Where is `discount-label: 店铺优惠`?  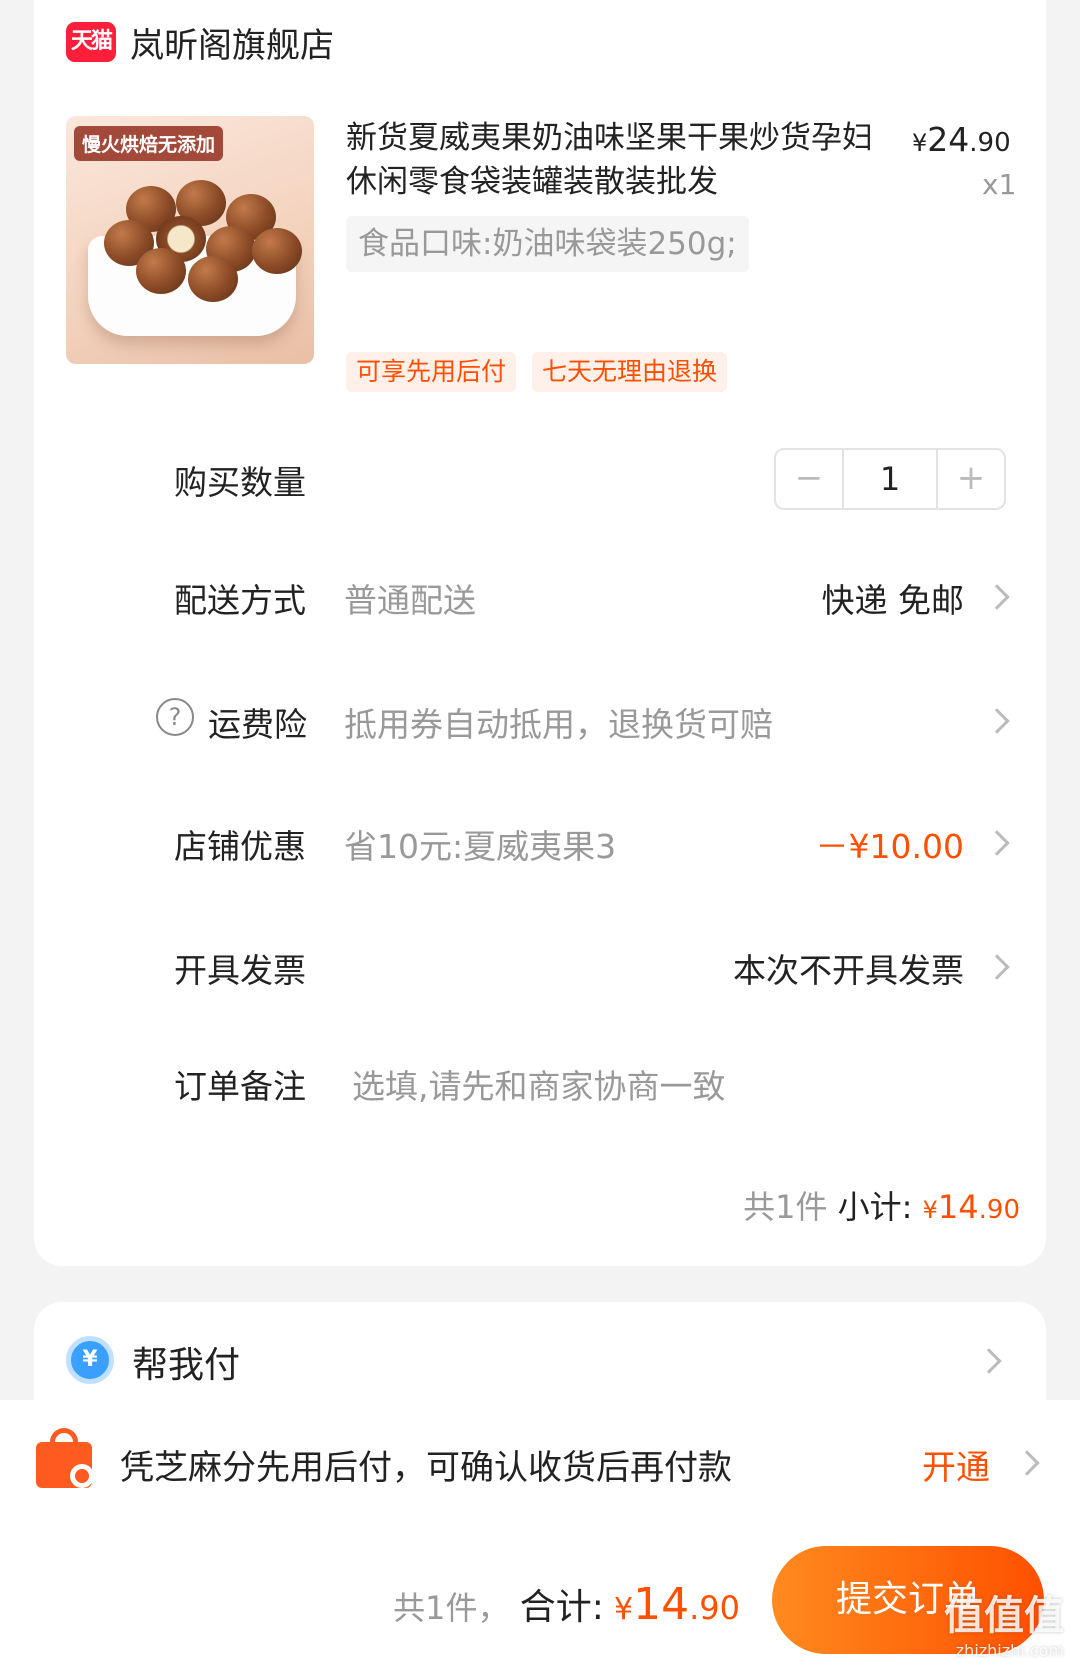
discount-label: 店铺优惠 is located at coordinates (240, 846).